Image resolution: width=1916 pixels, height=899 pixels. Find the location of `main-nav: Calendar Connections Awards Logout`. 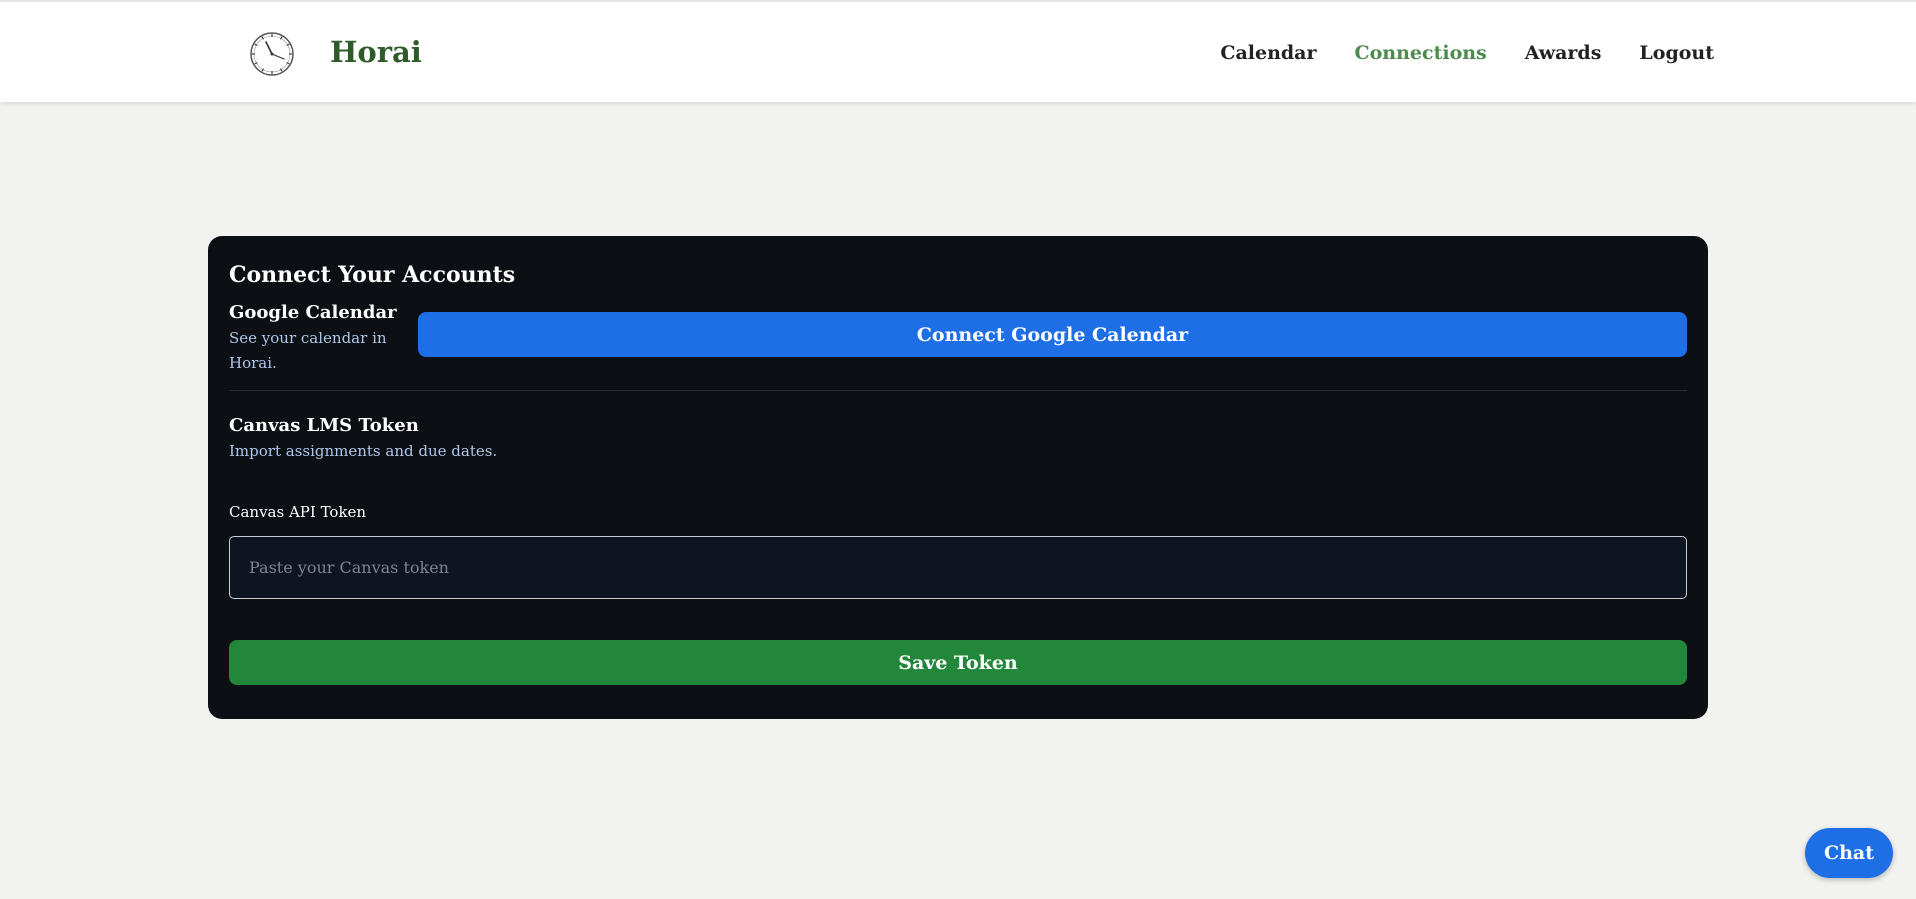

main-nav: Calendar Connections Awards Logout is located at coordinates (1467, 53).